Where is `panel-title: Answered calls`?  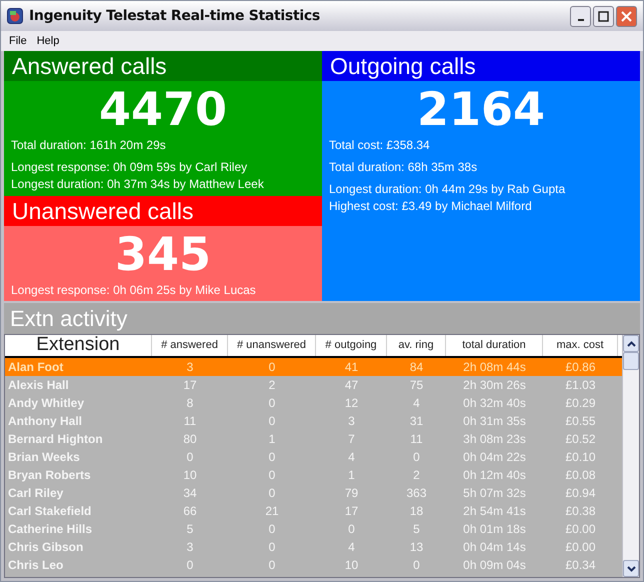
panel-title: Answered calls is located at coordinates (89, 66).